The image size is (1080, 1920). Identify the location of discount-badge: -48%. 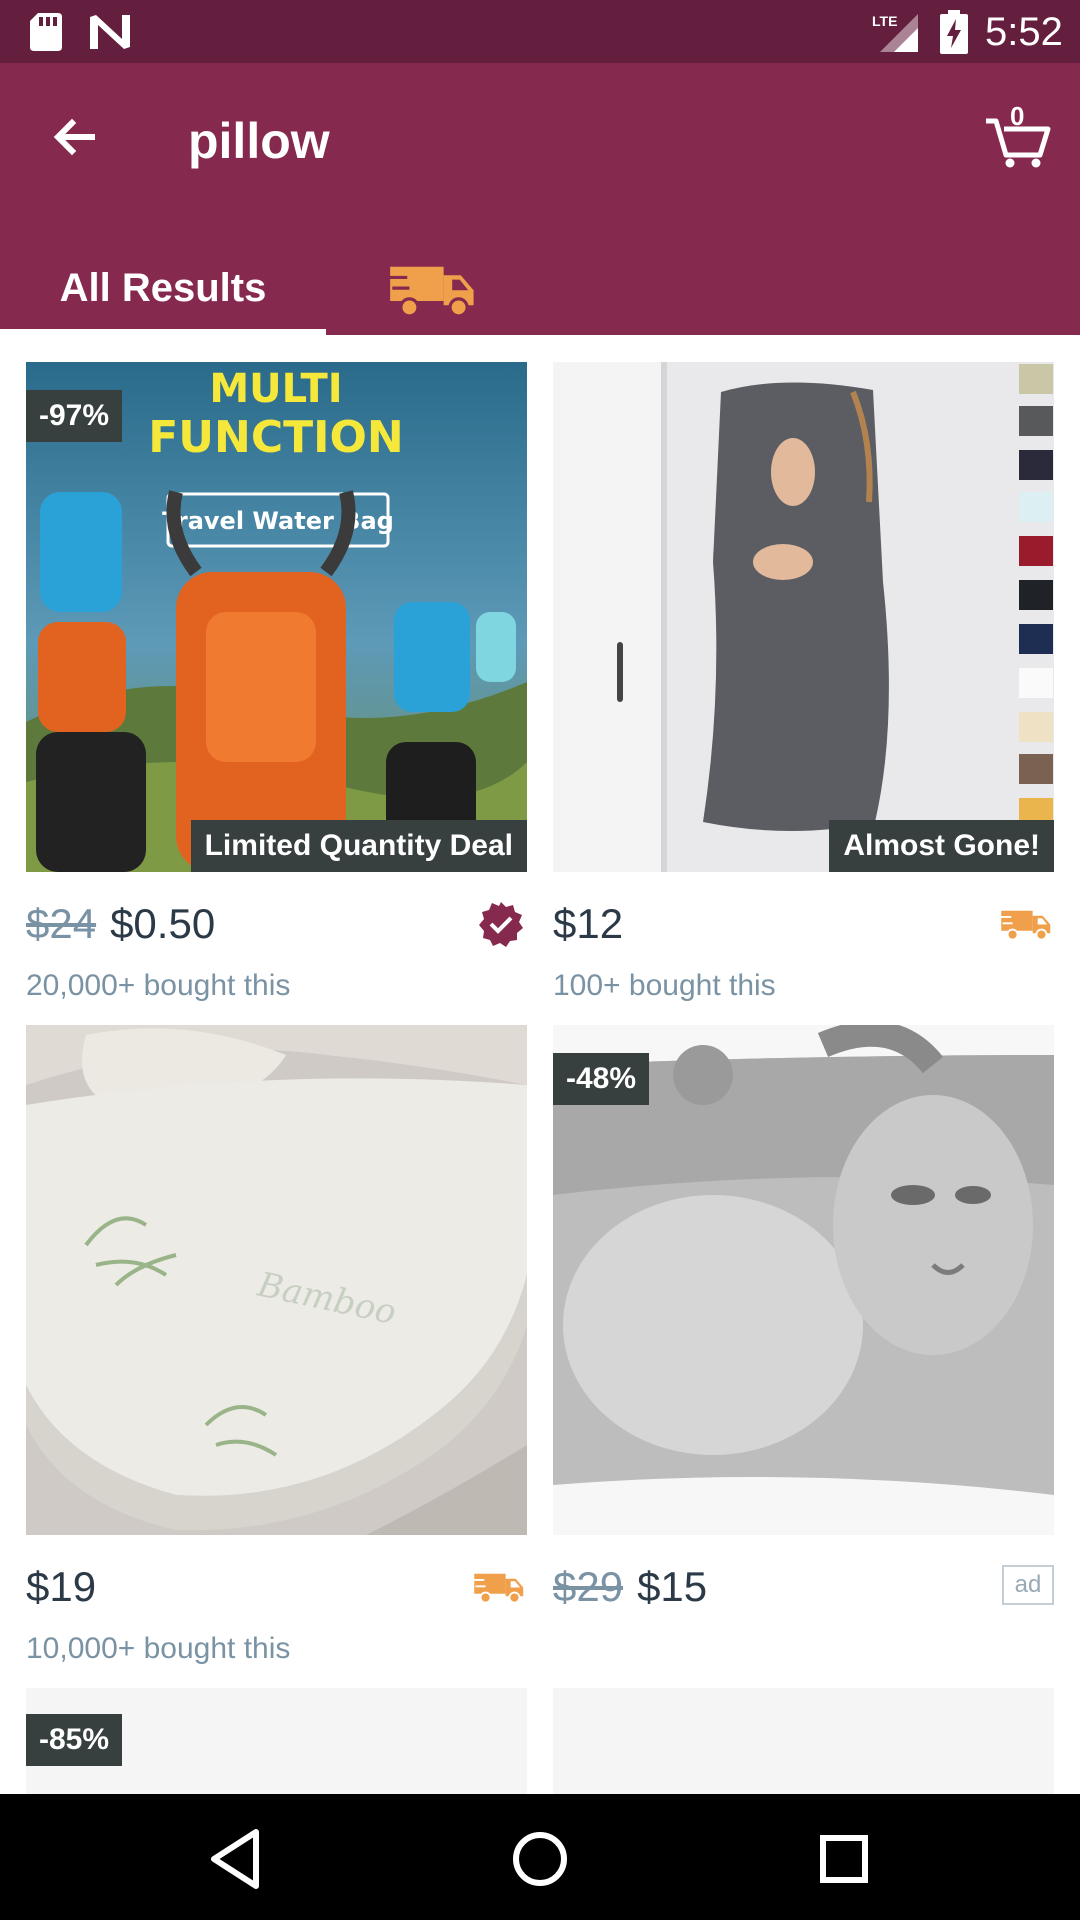
(601, 1079).